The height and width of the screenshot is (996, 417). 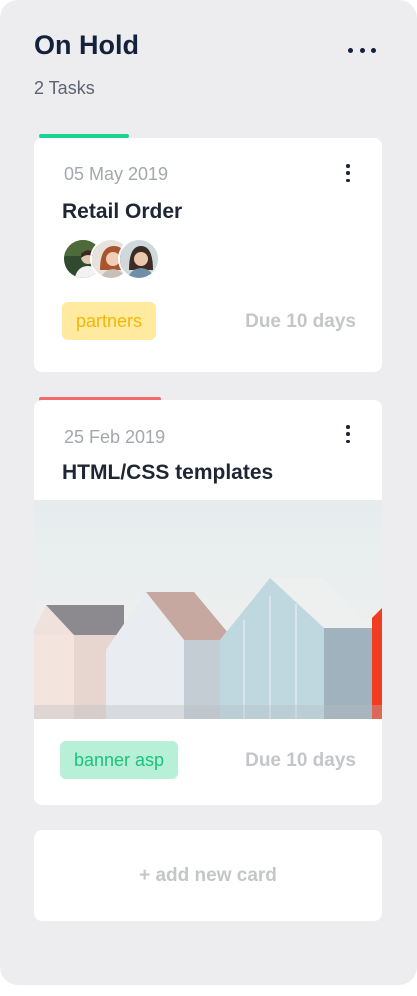 I want to click on card-tag: partners, so click(x=109, y=321).